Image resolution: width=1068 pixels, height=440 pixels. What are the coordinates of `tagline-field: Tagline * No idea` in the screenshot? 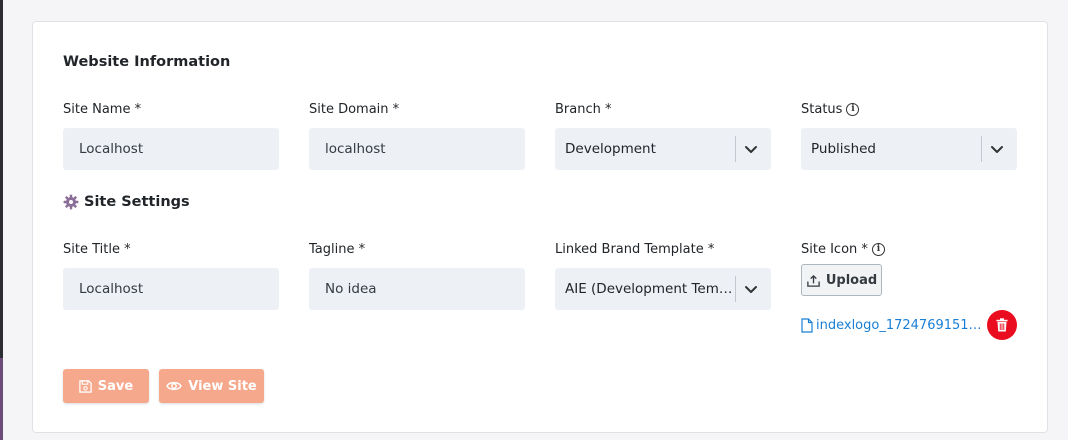 It's located at (417, 275).